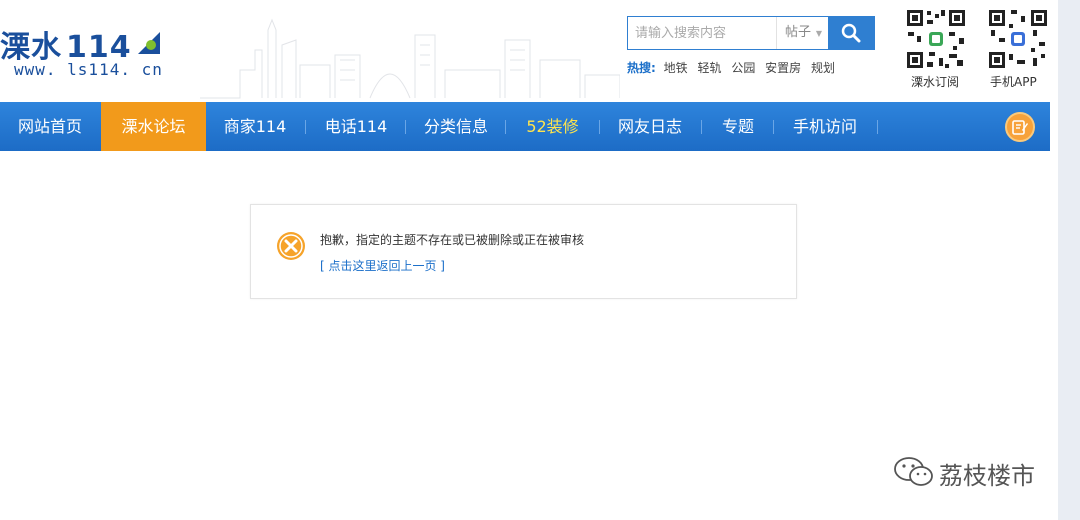 The height and width of the screenshot is (520, 1080). I want to click on search-type-label: 帖子, so click(798, 32).